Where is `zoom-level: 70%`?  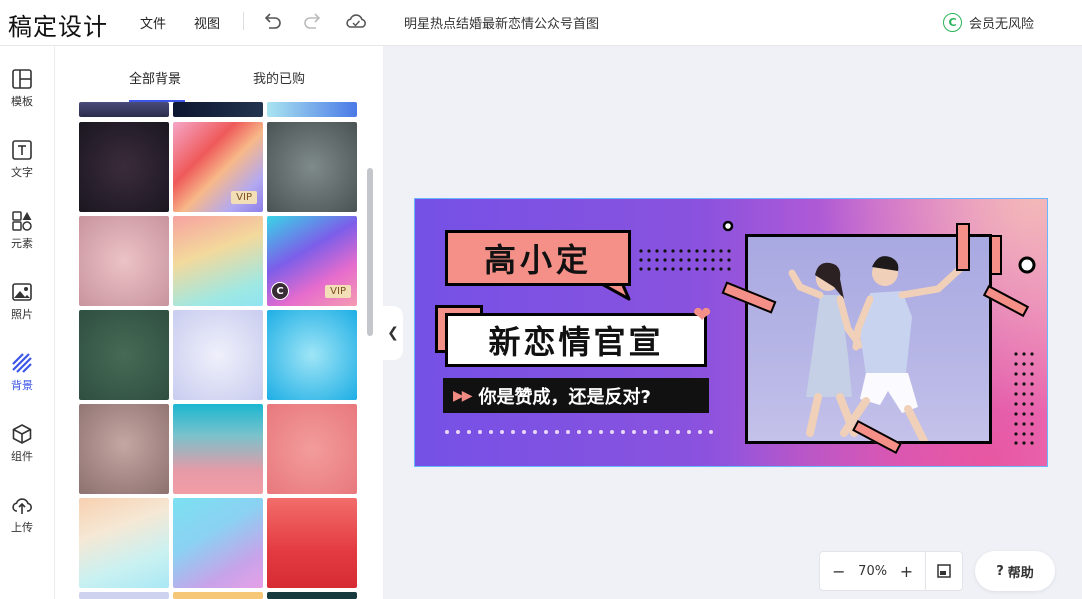 zoom-level: 70% is located at coordinates (873, 571).